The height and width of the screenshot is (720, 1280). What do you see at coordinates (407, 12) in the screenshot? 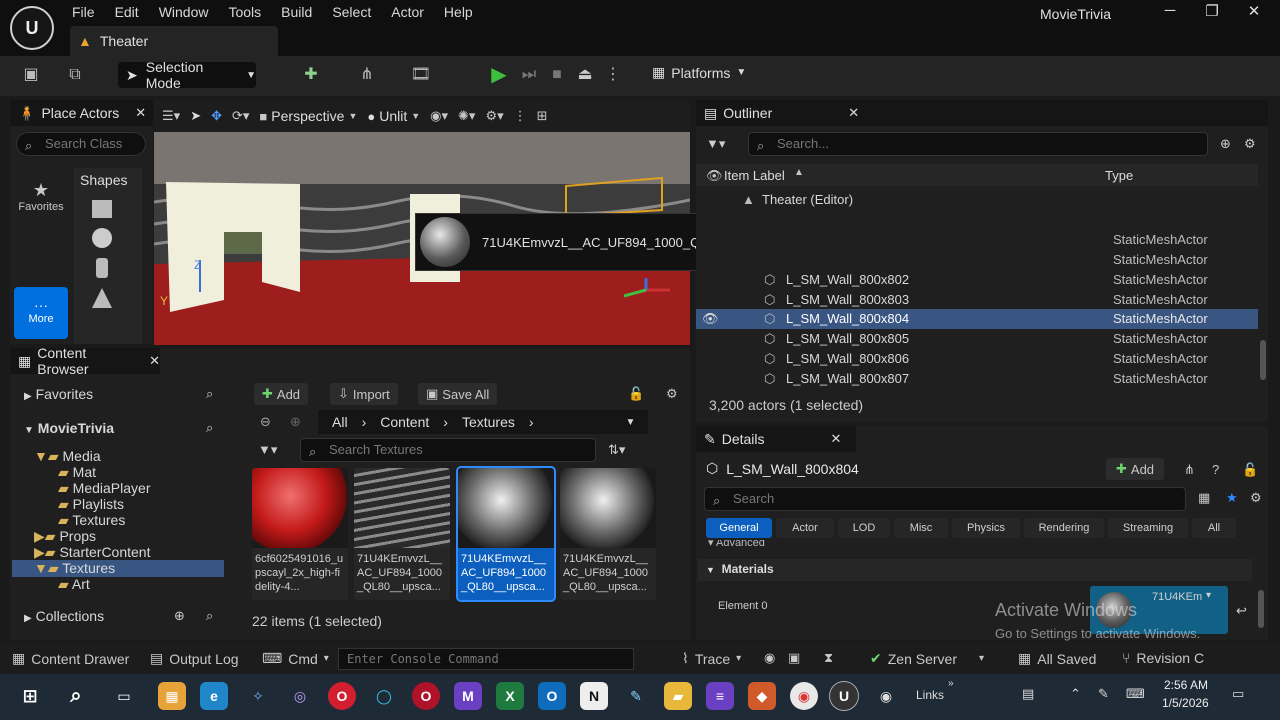
I see `menu-actor: Actor` at bounding box center [407, 12].